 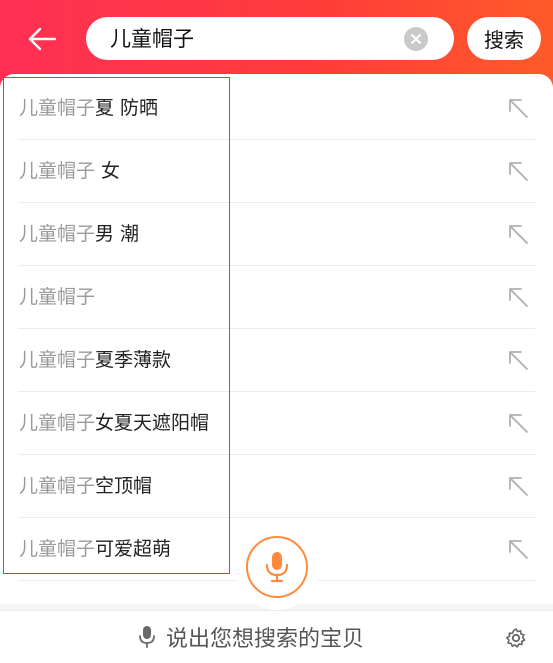 What do you see at coordinates (270, 38) in the screenshot?
I see `search-input: 儿童帽子` at bounding box center [270, 38].